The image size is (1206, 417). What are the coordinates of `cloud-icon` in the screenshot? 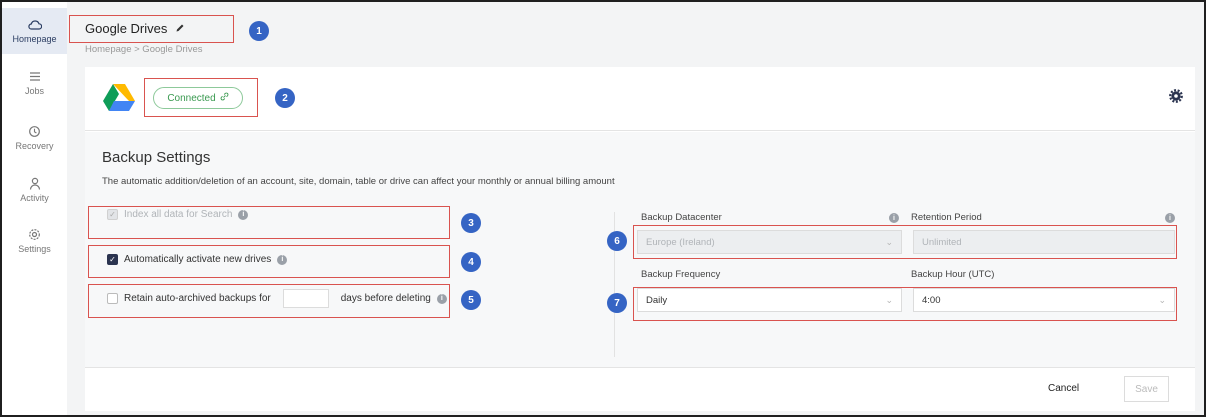 It's located at (35, 24).